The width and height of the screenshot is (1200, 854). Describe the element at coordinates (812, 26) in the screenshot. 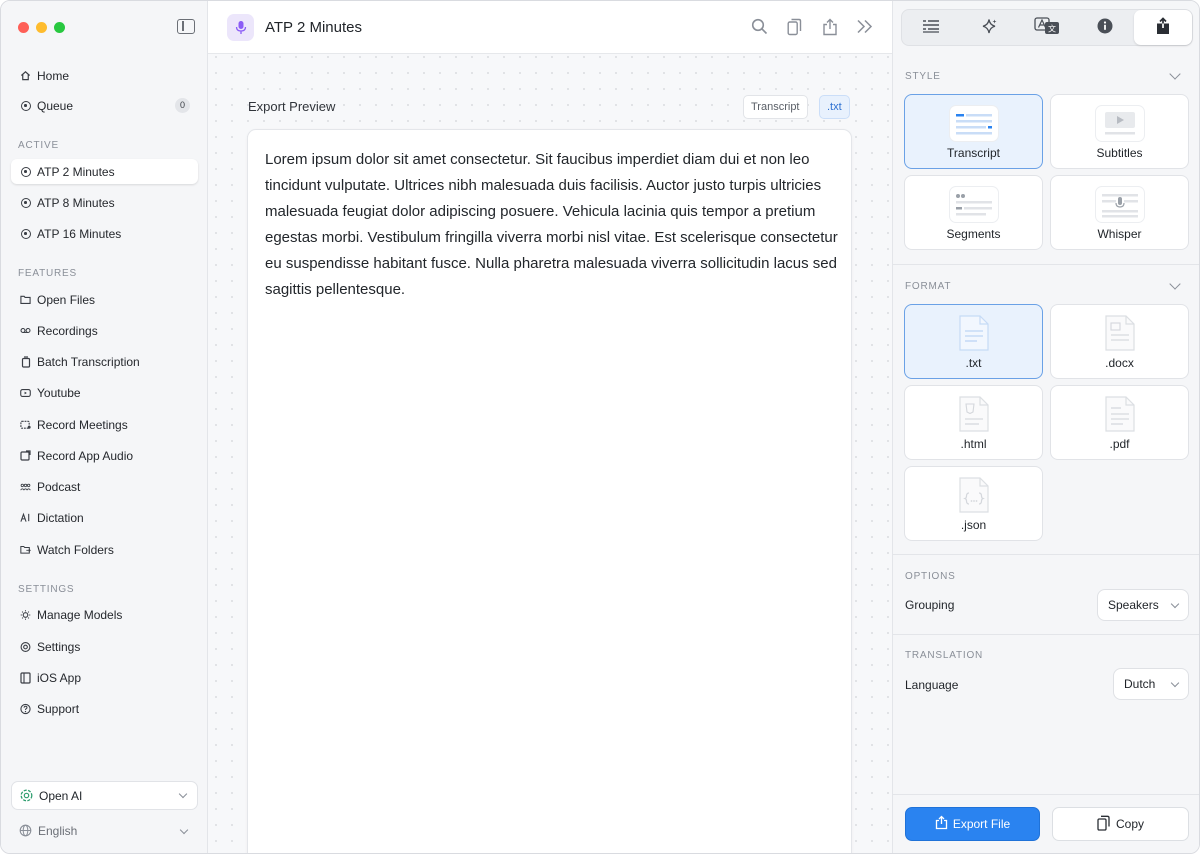

I see `toolbar-actions` at that location.